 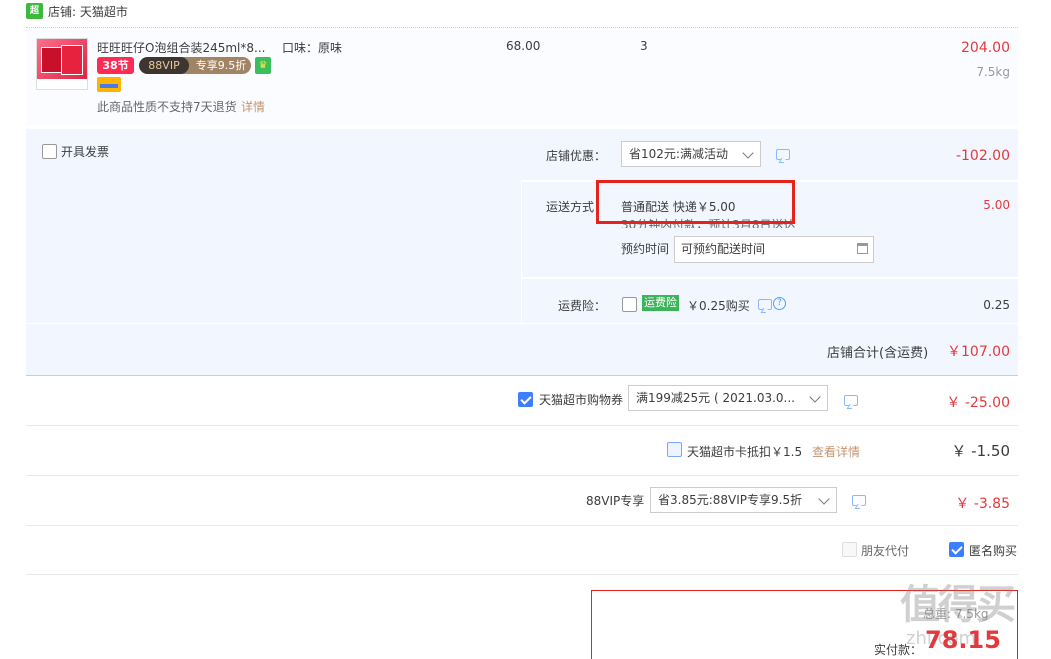 What do you see at coordinates (582, 306) in the screenshot?
I see `insurance-label: 运费险：` at bounding box center [582, 306].